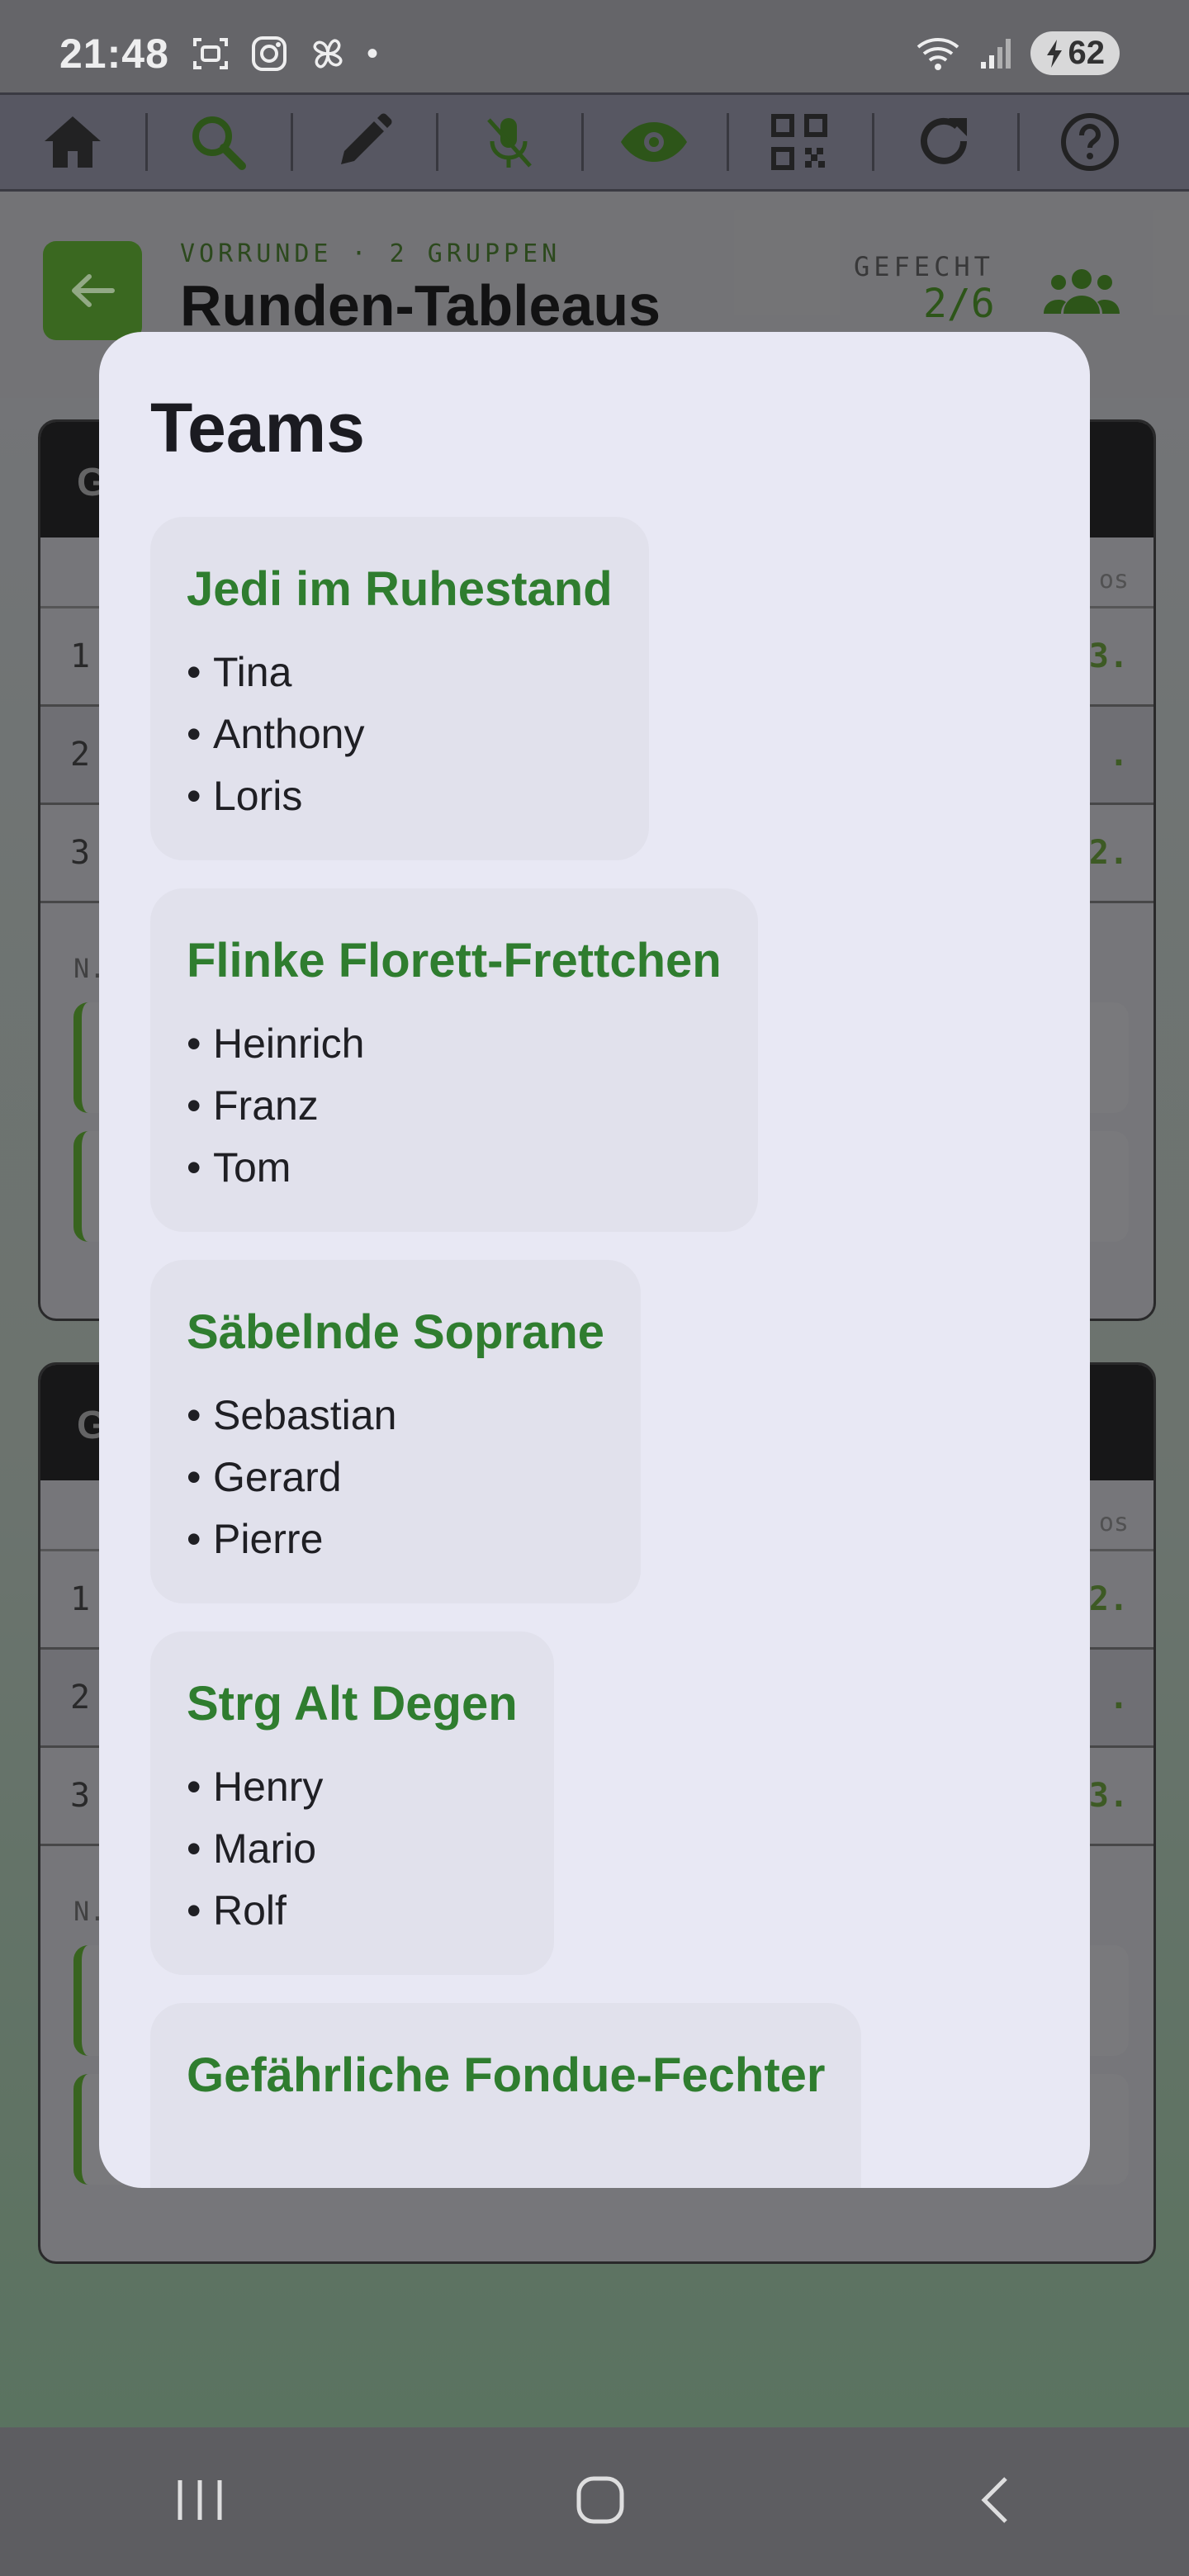  Describe the element at coordinates (400, 589) in the screenshot. I see `team-name: Jedi im Ruhestand` at that location.